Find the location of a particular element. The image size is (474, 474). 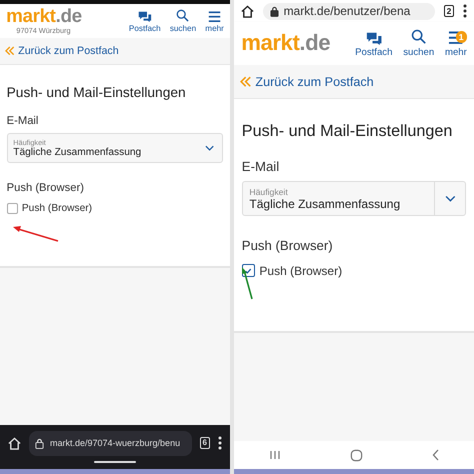

back-icon is located at coordinates (436, 455).